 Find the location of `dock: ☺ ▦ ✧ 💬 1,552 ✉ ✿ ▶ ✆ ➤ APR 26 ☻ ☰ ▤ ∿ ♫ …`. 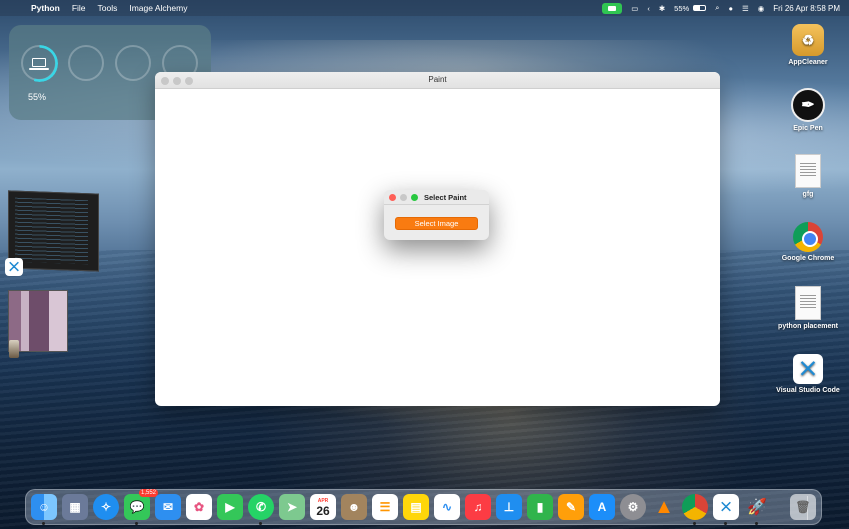

dock: ☺ ▦ ✧ 💬 1,552 ✉ ✿ ▶ ✆ ➤ APR 26 ☻ ☰ ▤ ∿ ♫ … is located at coordinates (423, 507).